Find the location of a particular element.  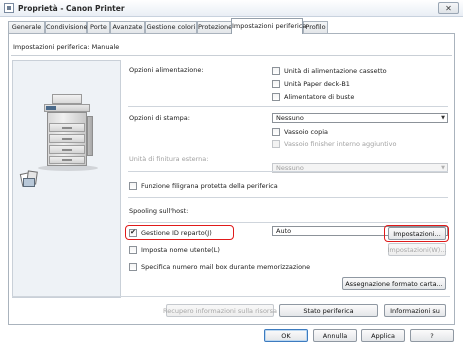

print-options-label: Opzioni di stampa: is located at coordinates (159, 118).